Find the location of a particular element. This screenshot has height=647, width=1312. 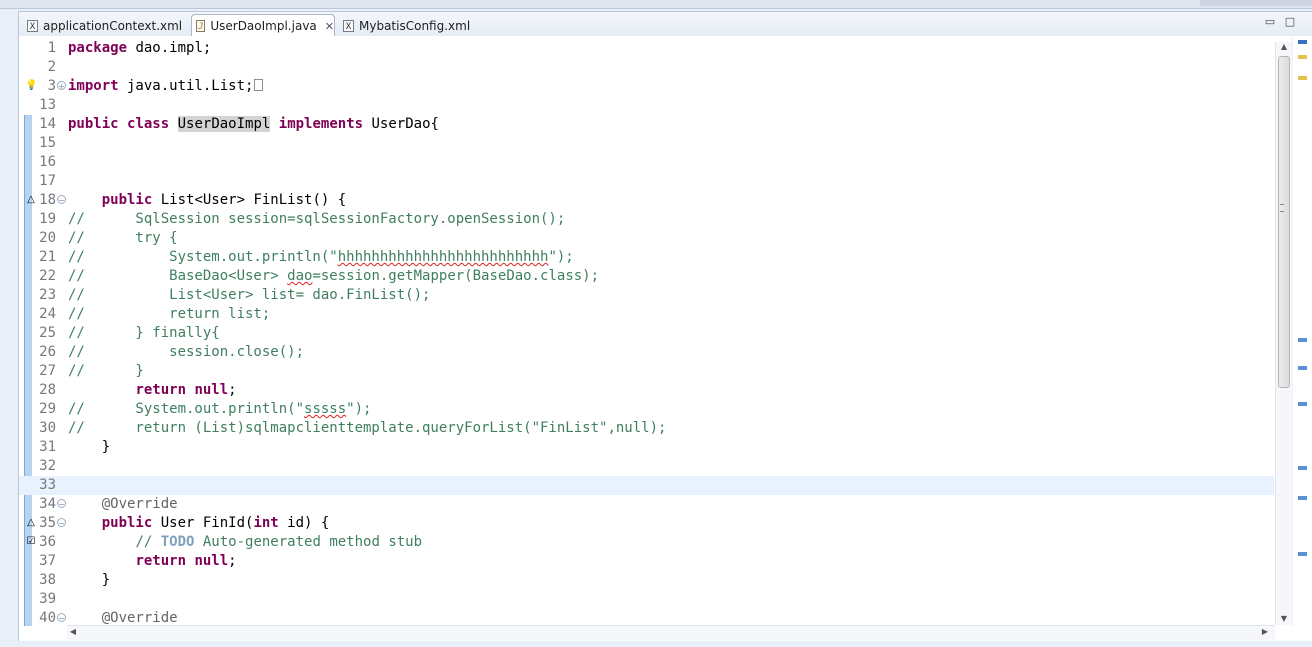

code-text: // System.out.println("sssss"); is located at coordinates (219, 409).